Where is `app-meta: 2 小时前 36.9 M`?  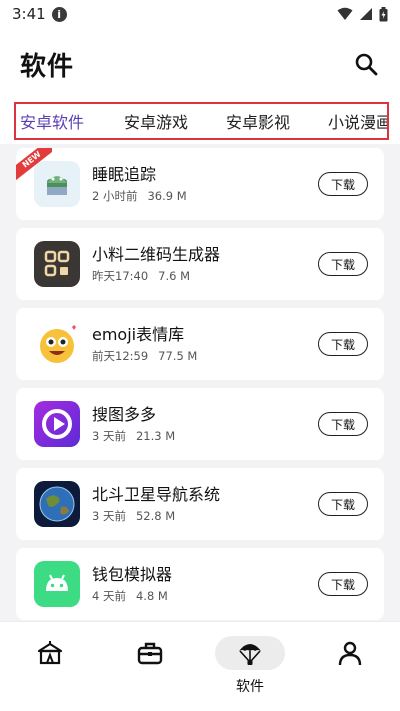 app-meta: 2 小时前 36.9 M is located at coordinates (139, 196).